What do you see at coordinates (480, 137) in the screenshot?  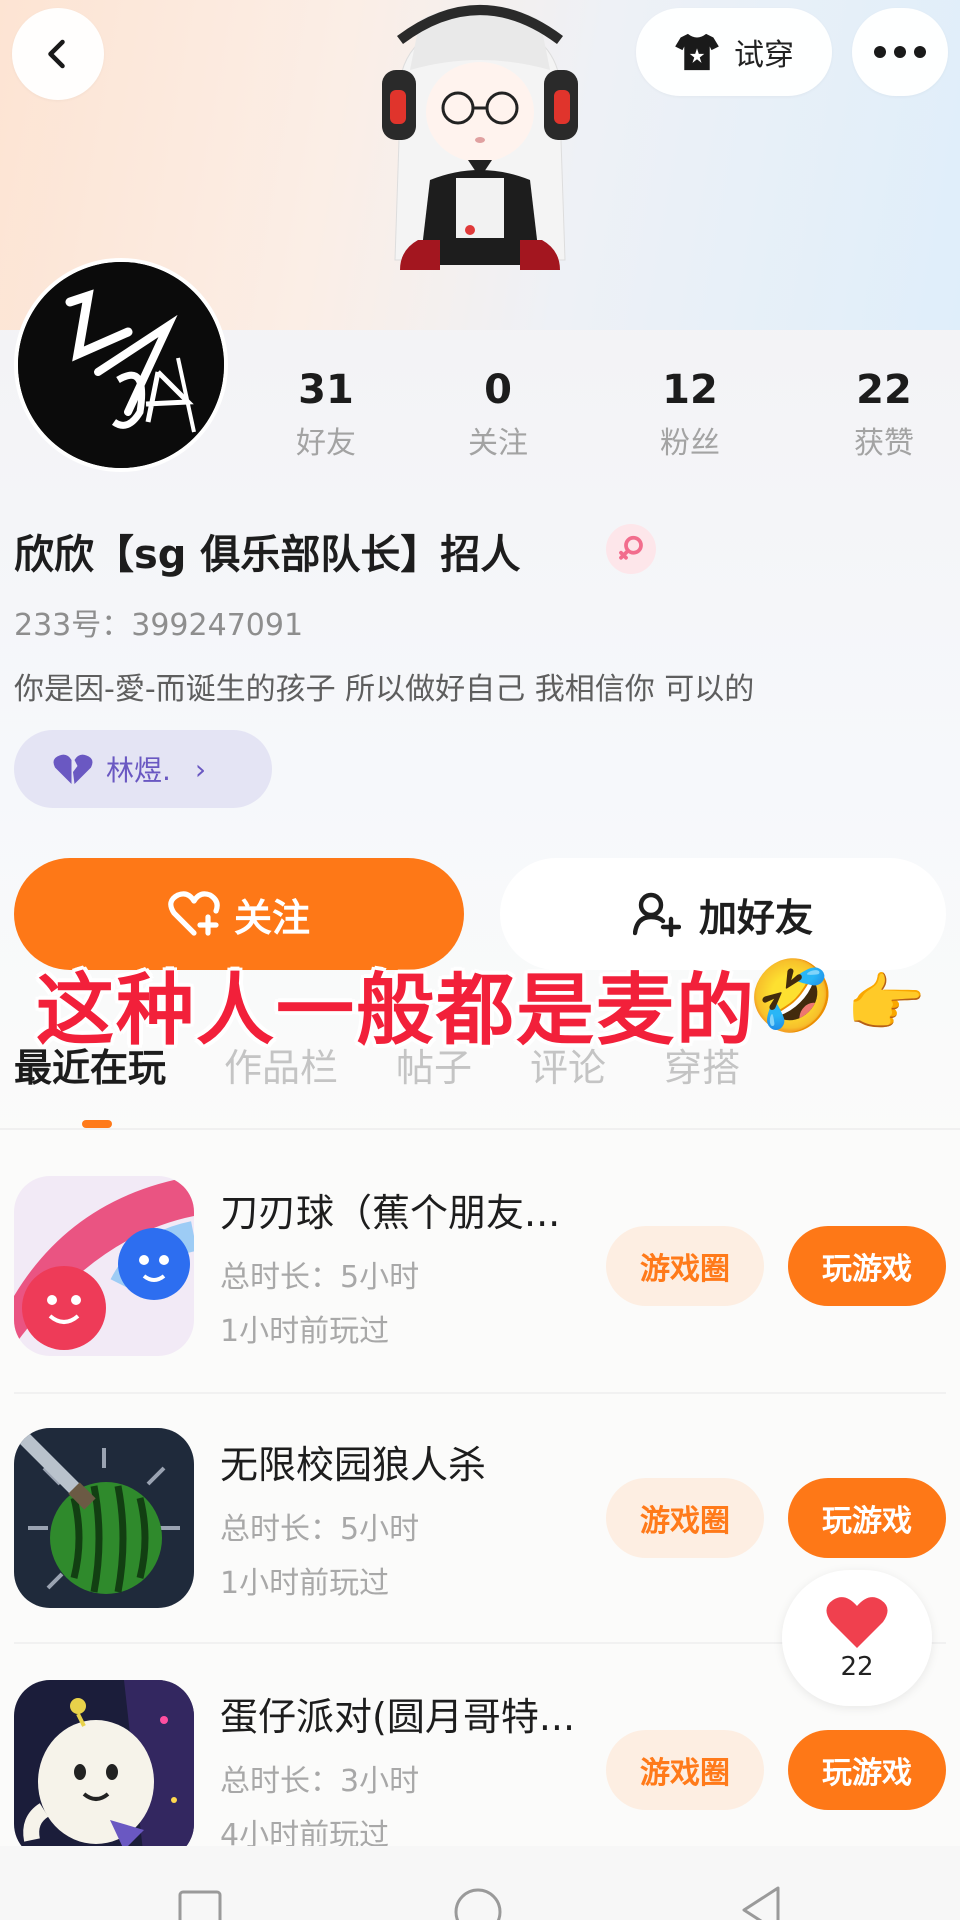 I see `avatar-character-figure` at bounding box center [480, 137].